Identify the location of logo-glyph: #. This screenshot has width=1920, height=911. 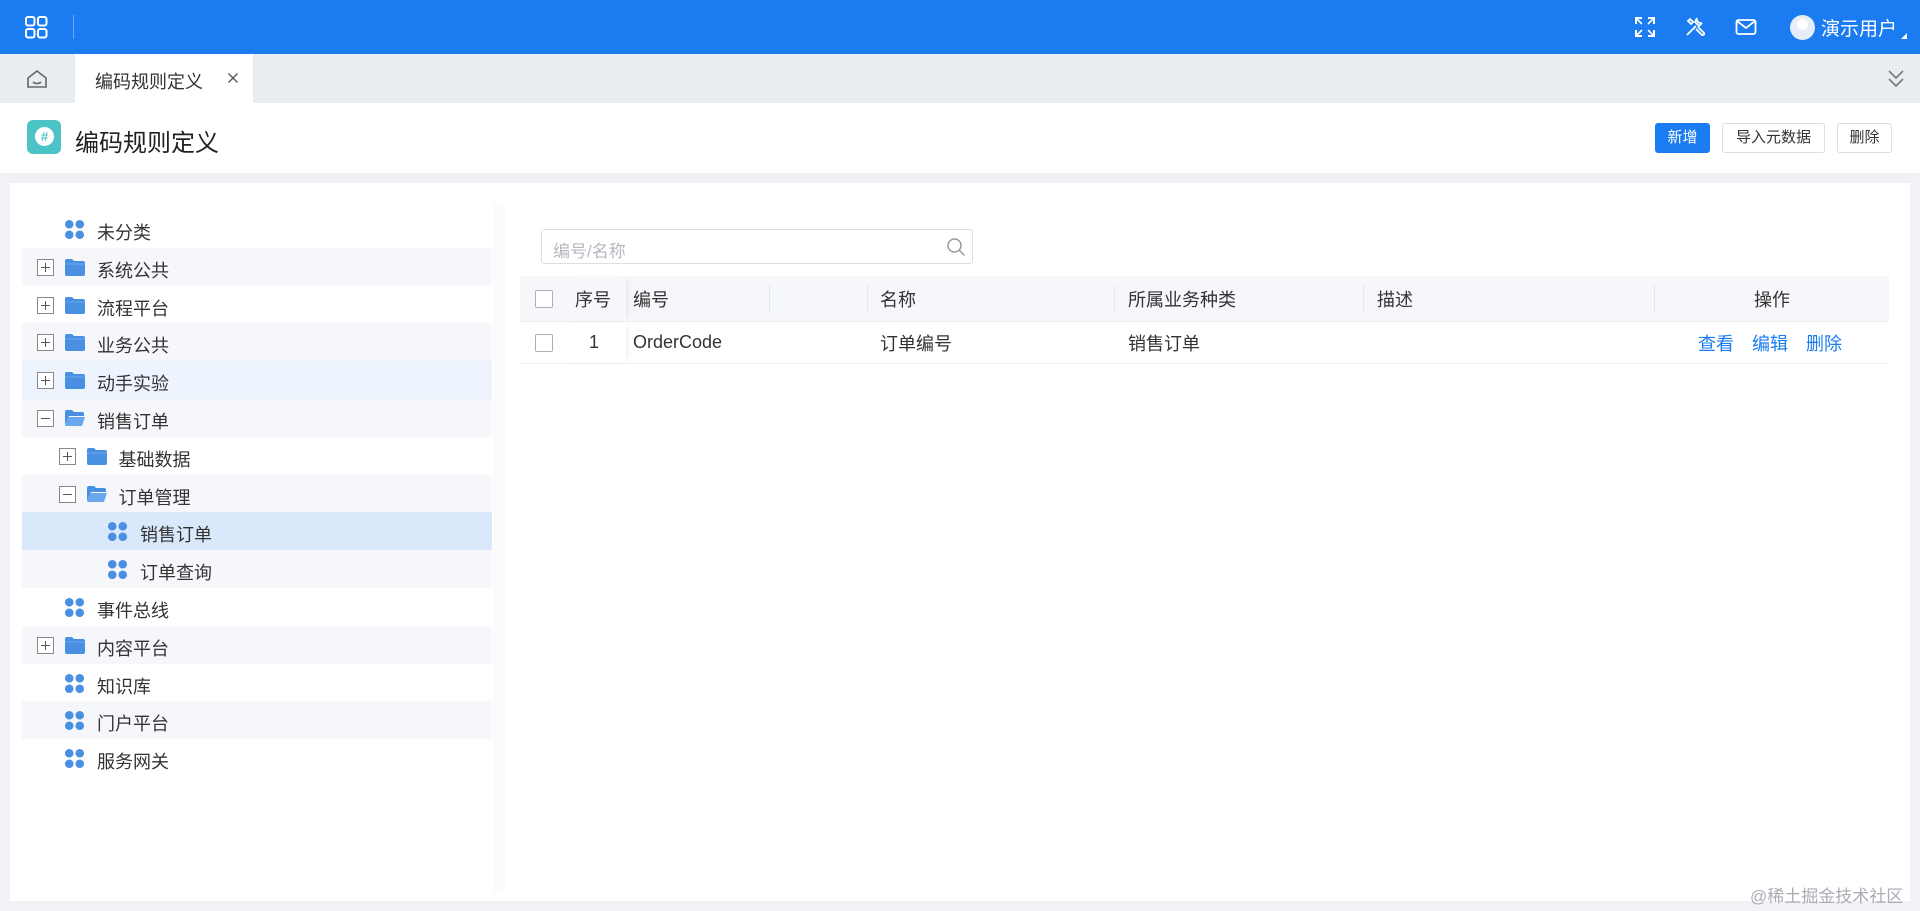
(44, 136).